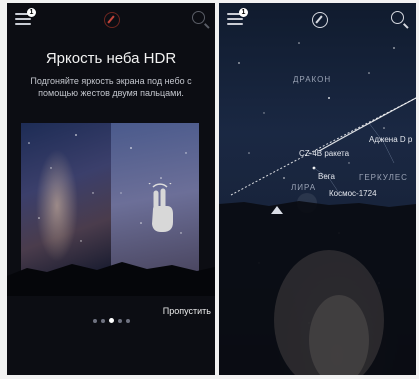  Describe the element at coordinates (353, 193) in the screenshot. I see `satellite-label: Космос-1724` at that location.